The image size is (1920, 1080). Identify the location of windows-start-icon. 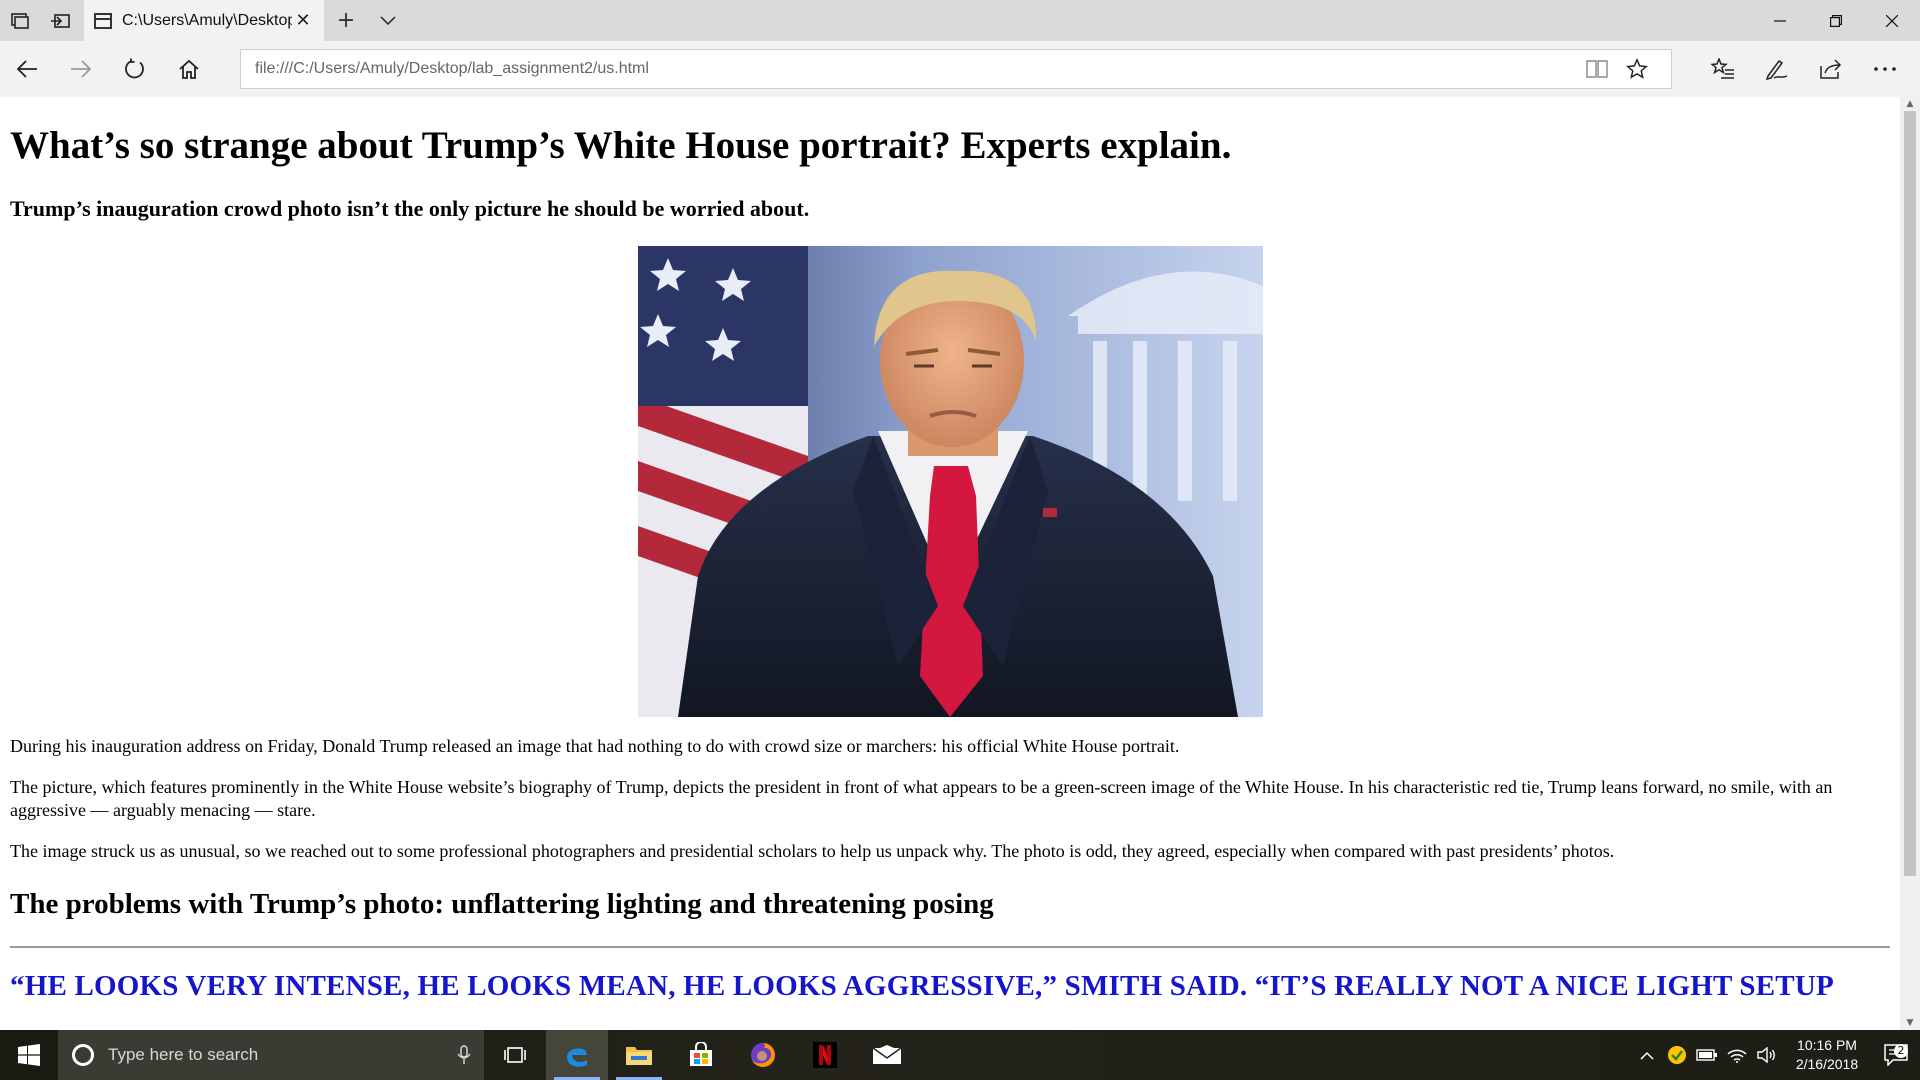
(29, 1055).